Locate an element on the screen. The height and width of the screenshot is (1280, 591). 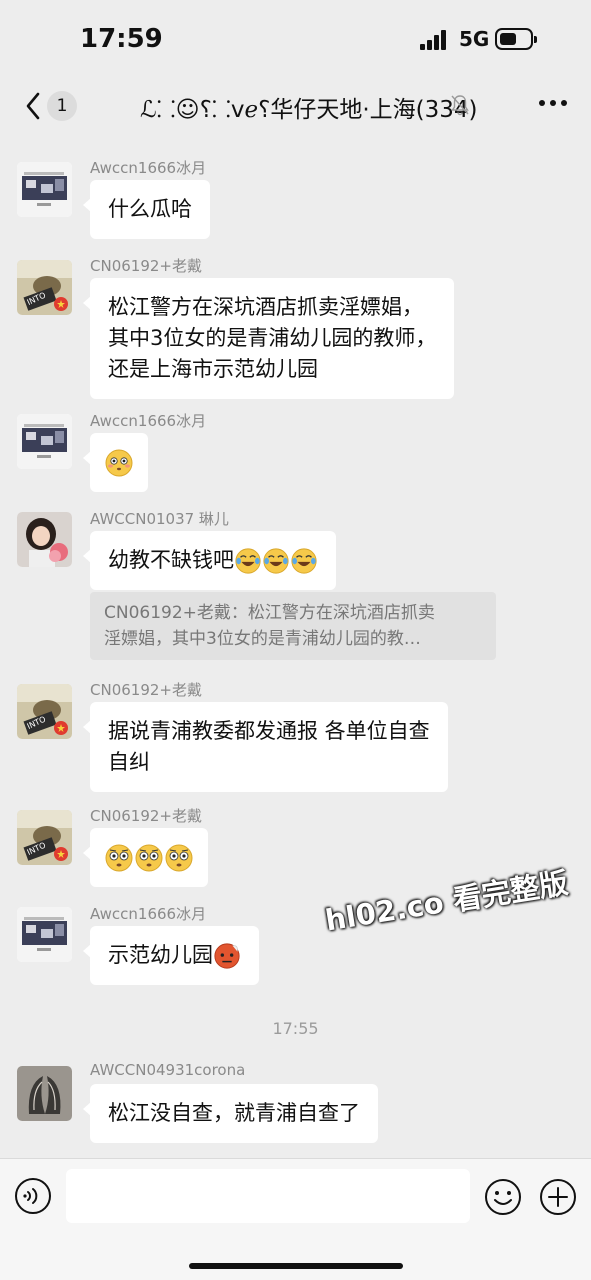
mute-bell-icon is located at coordinates (460, 105).